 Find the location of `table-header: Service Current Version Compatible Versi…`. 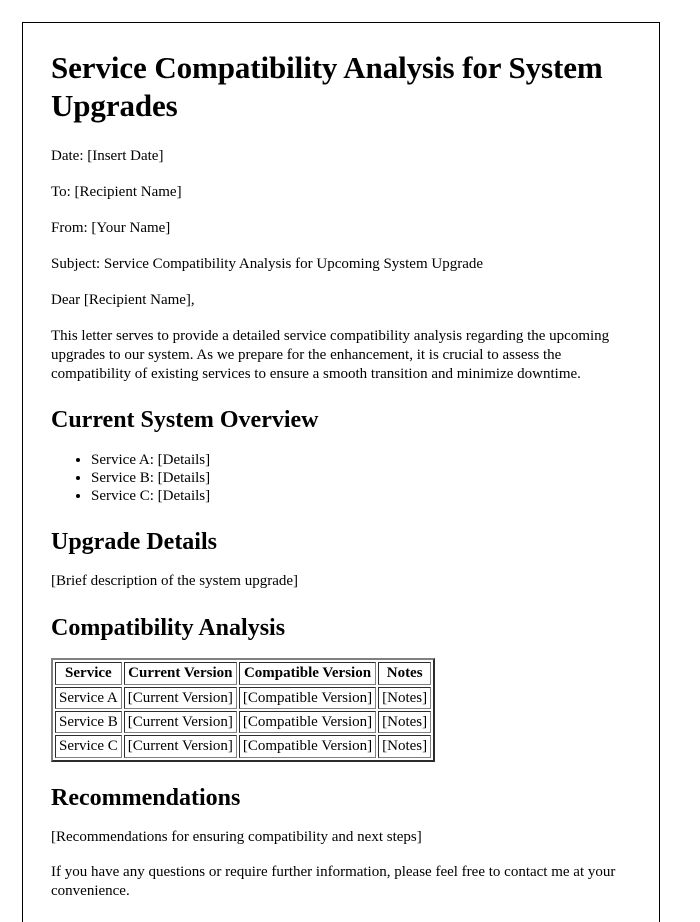

table-header: Service Current Version Compatible Versi… is located at coordinates (243, 673).